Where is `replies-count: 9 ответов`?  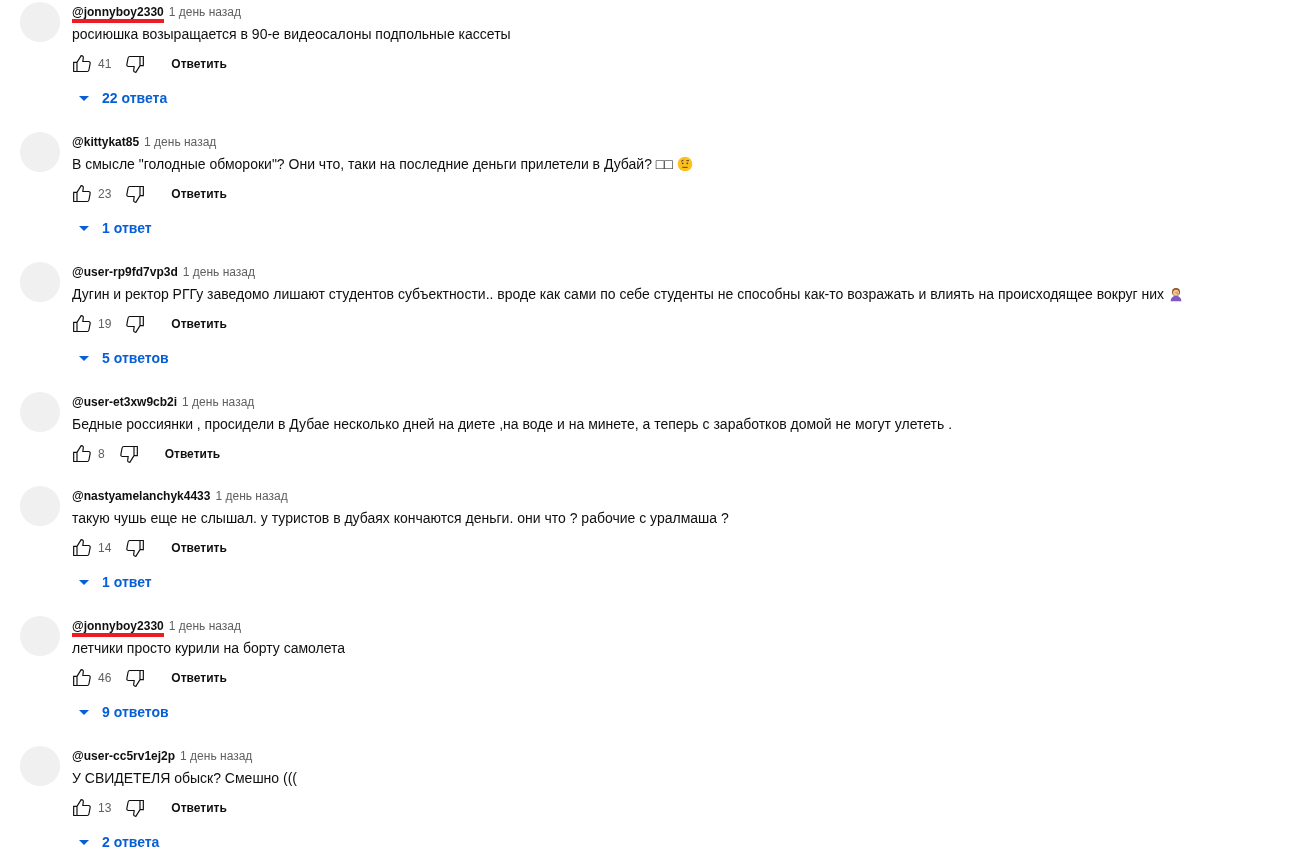
replies-count: 9 ответов is located at coordinates (135, 712).